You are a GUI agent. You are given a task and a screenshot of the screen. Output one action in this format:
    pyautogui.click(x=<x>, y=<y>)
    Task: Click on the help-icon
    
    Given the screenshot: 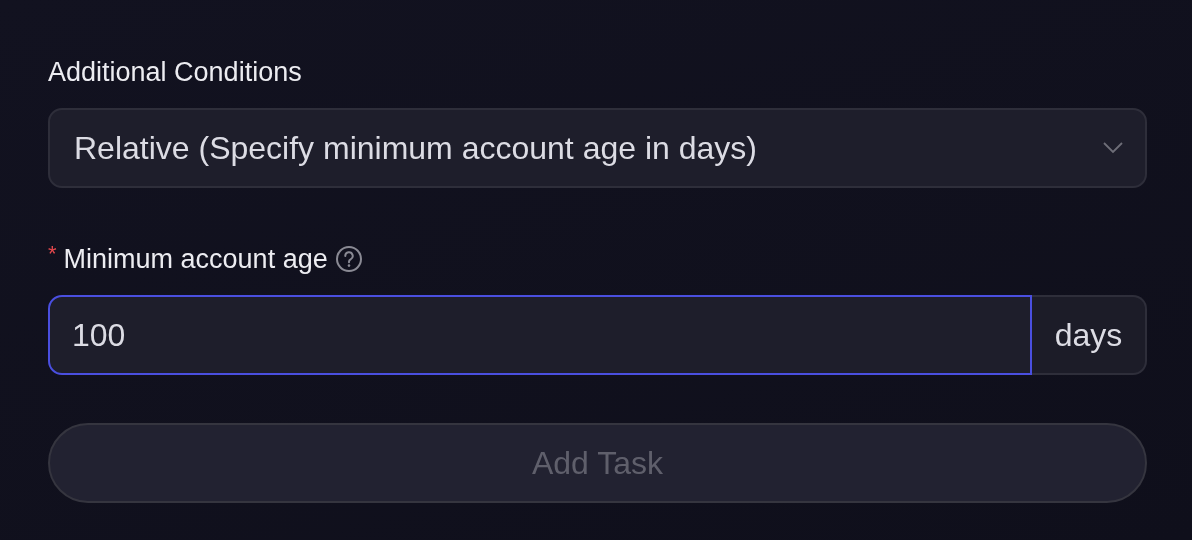 What is the action you would take?
    pyautogui.click(x=348, y=259)
    